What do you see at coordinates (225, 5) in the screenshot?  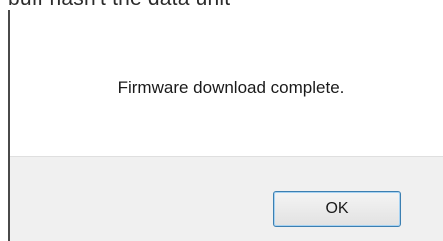 I see `background-window-text: buff hasn't the data unit` at bounding box center [225, 5].